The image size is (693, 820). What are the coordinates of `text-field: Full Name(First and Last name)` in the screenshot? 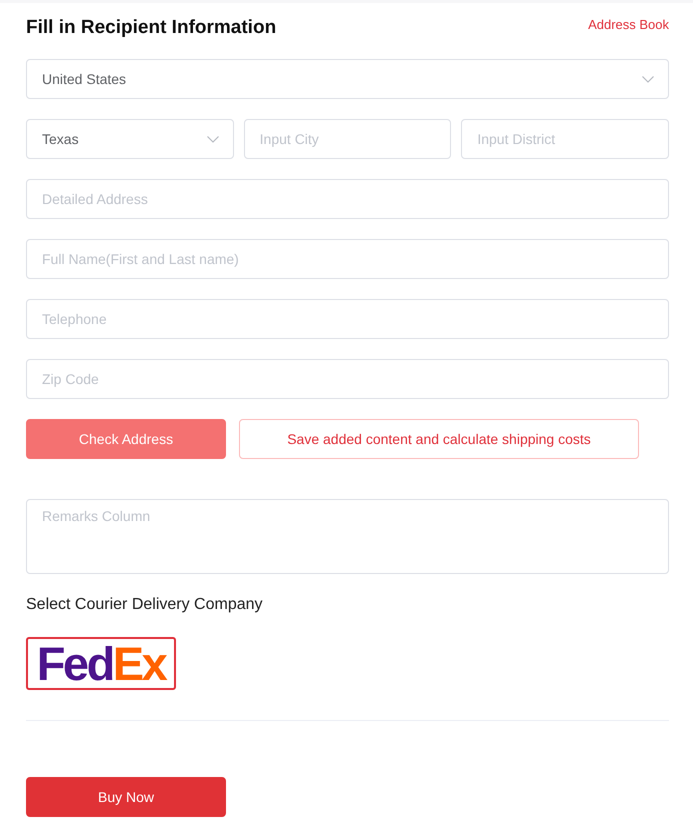 It's located at (347, 259).